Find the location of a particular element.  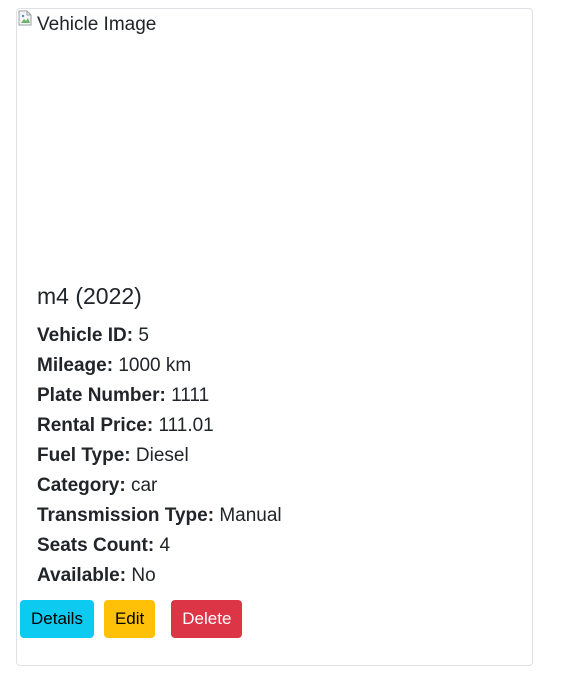

vehicle-field-2: Plate Number: 1111 is located at coordinates (274, 396).